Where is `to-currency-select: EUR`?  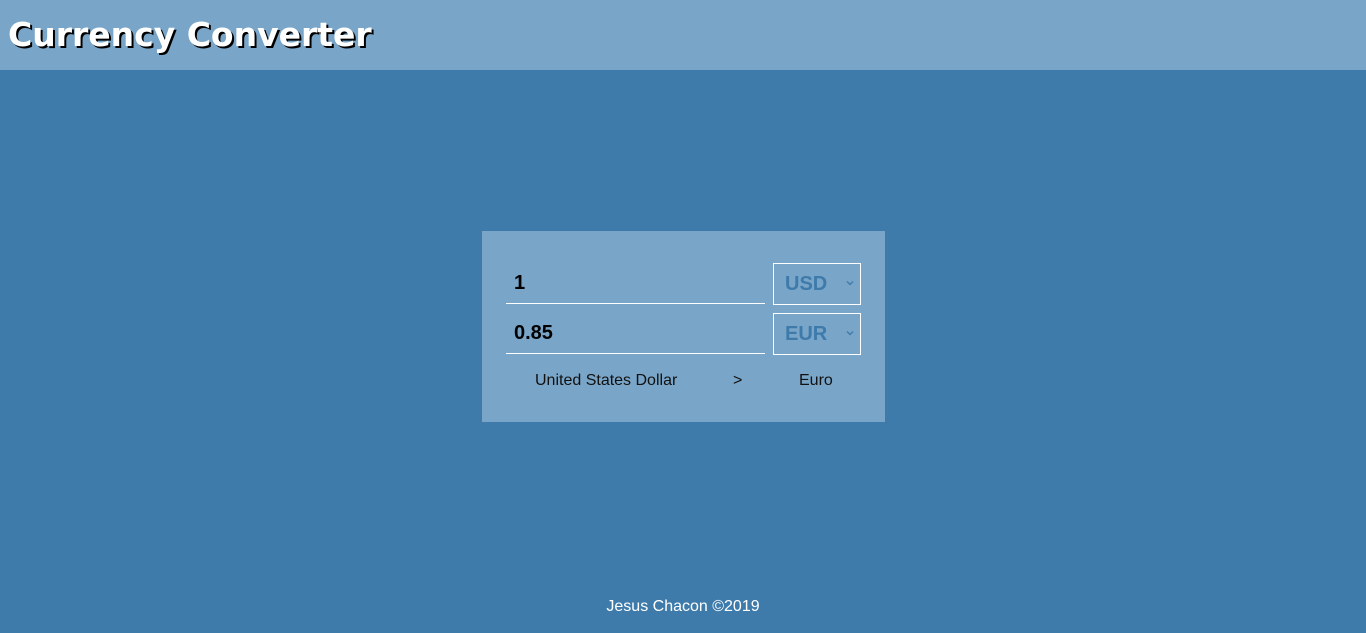 to-currency-select: EUR is located at coordinates (817, 334).